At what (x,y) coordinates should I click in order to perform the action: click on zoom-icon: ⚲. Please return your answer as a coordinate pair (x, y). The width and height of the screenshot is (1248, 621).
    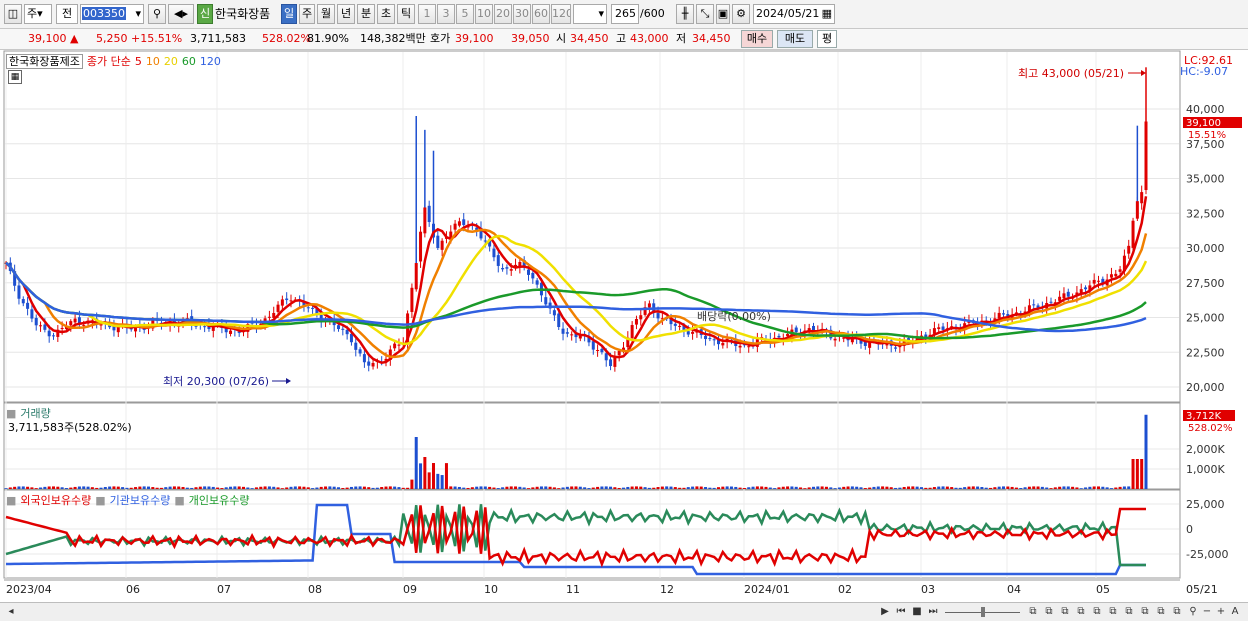
    Looking at the image, I should click on (1193, 612).